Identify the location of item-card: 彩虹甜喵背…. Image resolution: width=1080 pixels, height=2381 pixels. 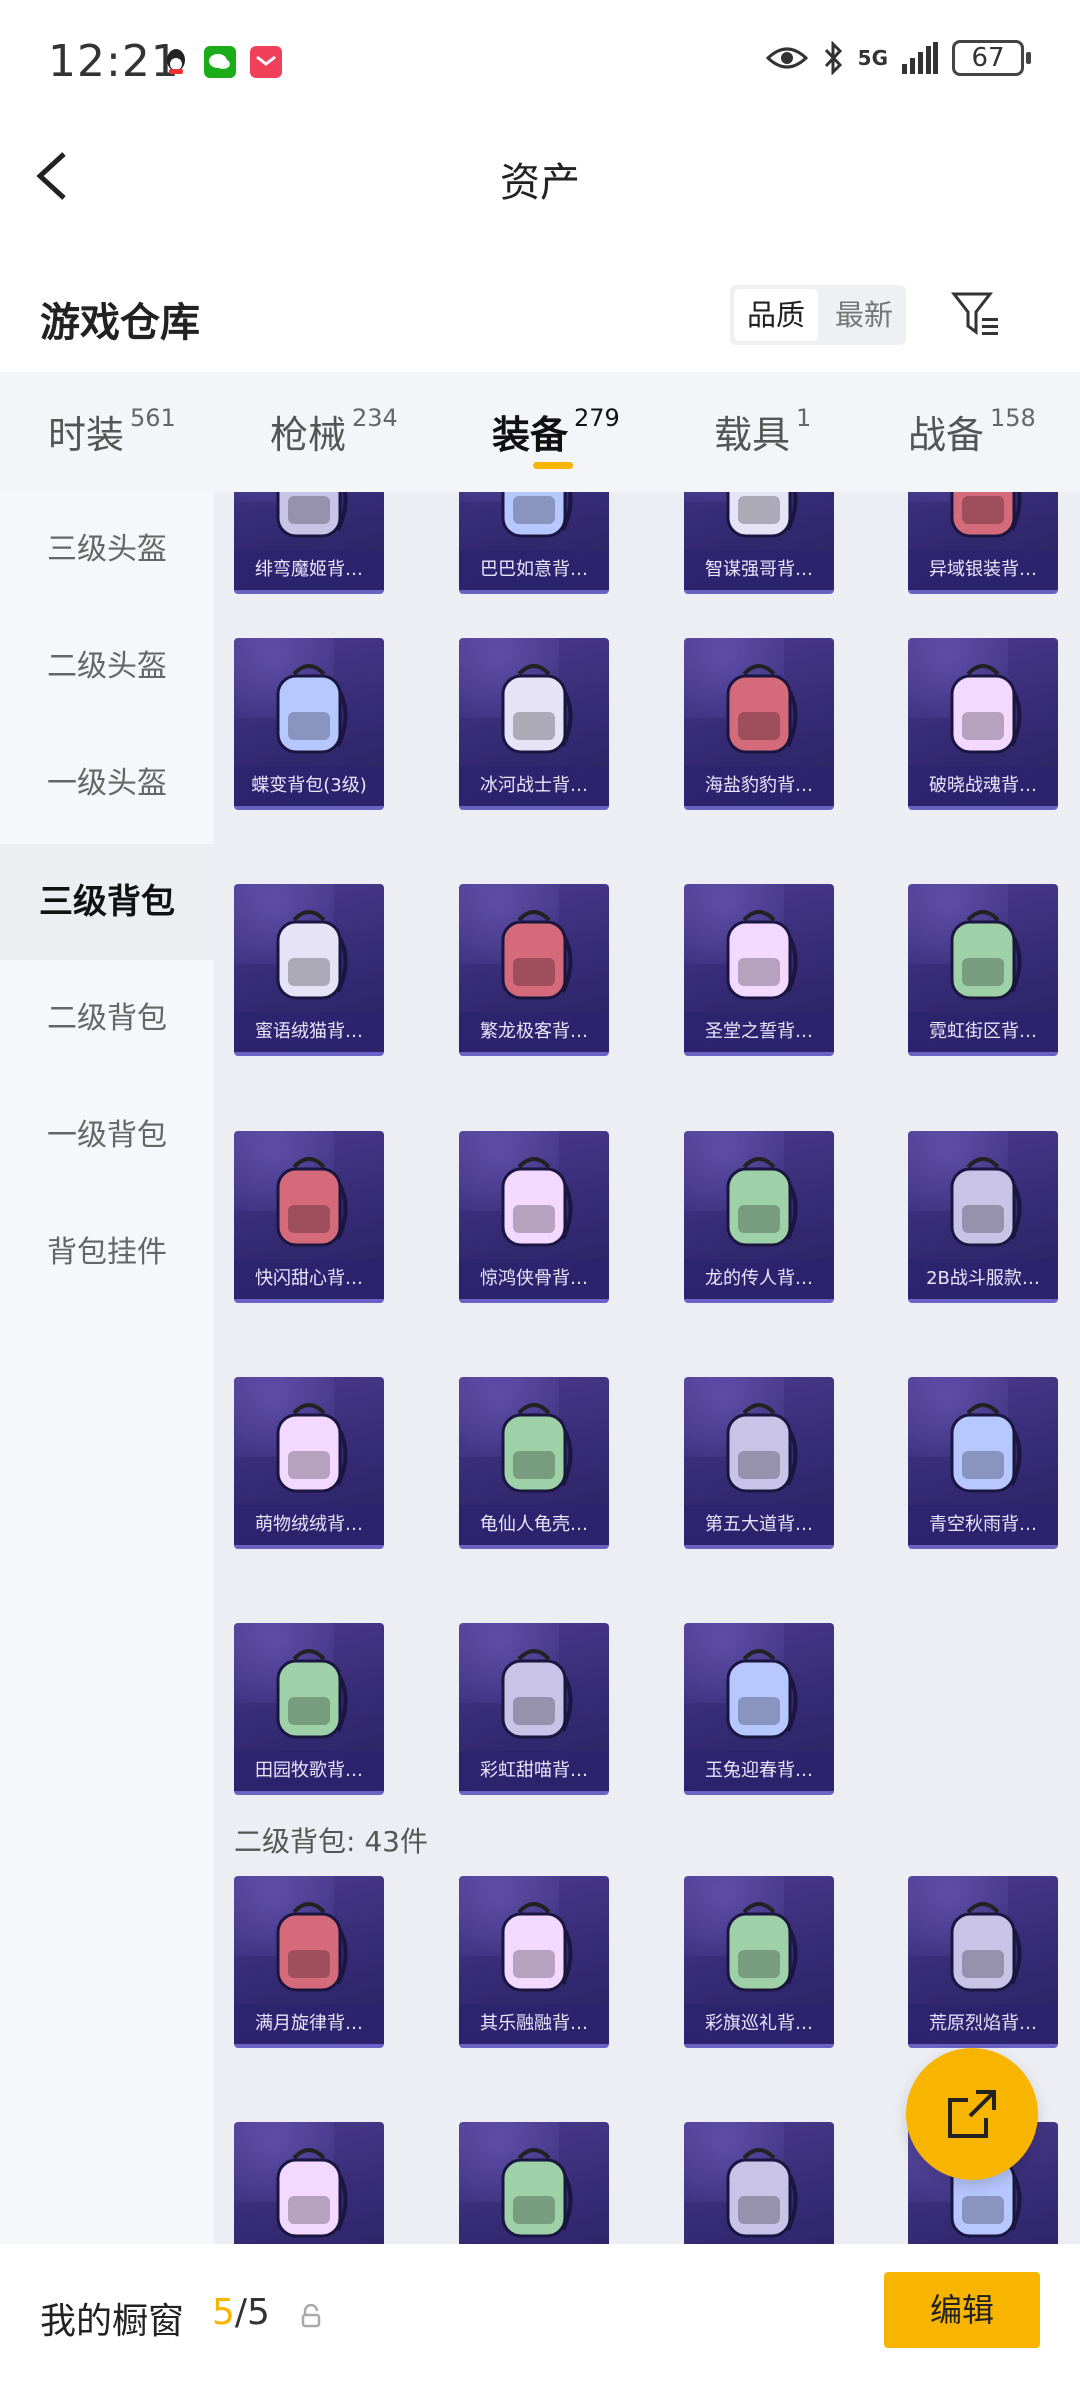
(534, 1709).